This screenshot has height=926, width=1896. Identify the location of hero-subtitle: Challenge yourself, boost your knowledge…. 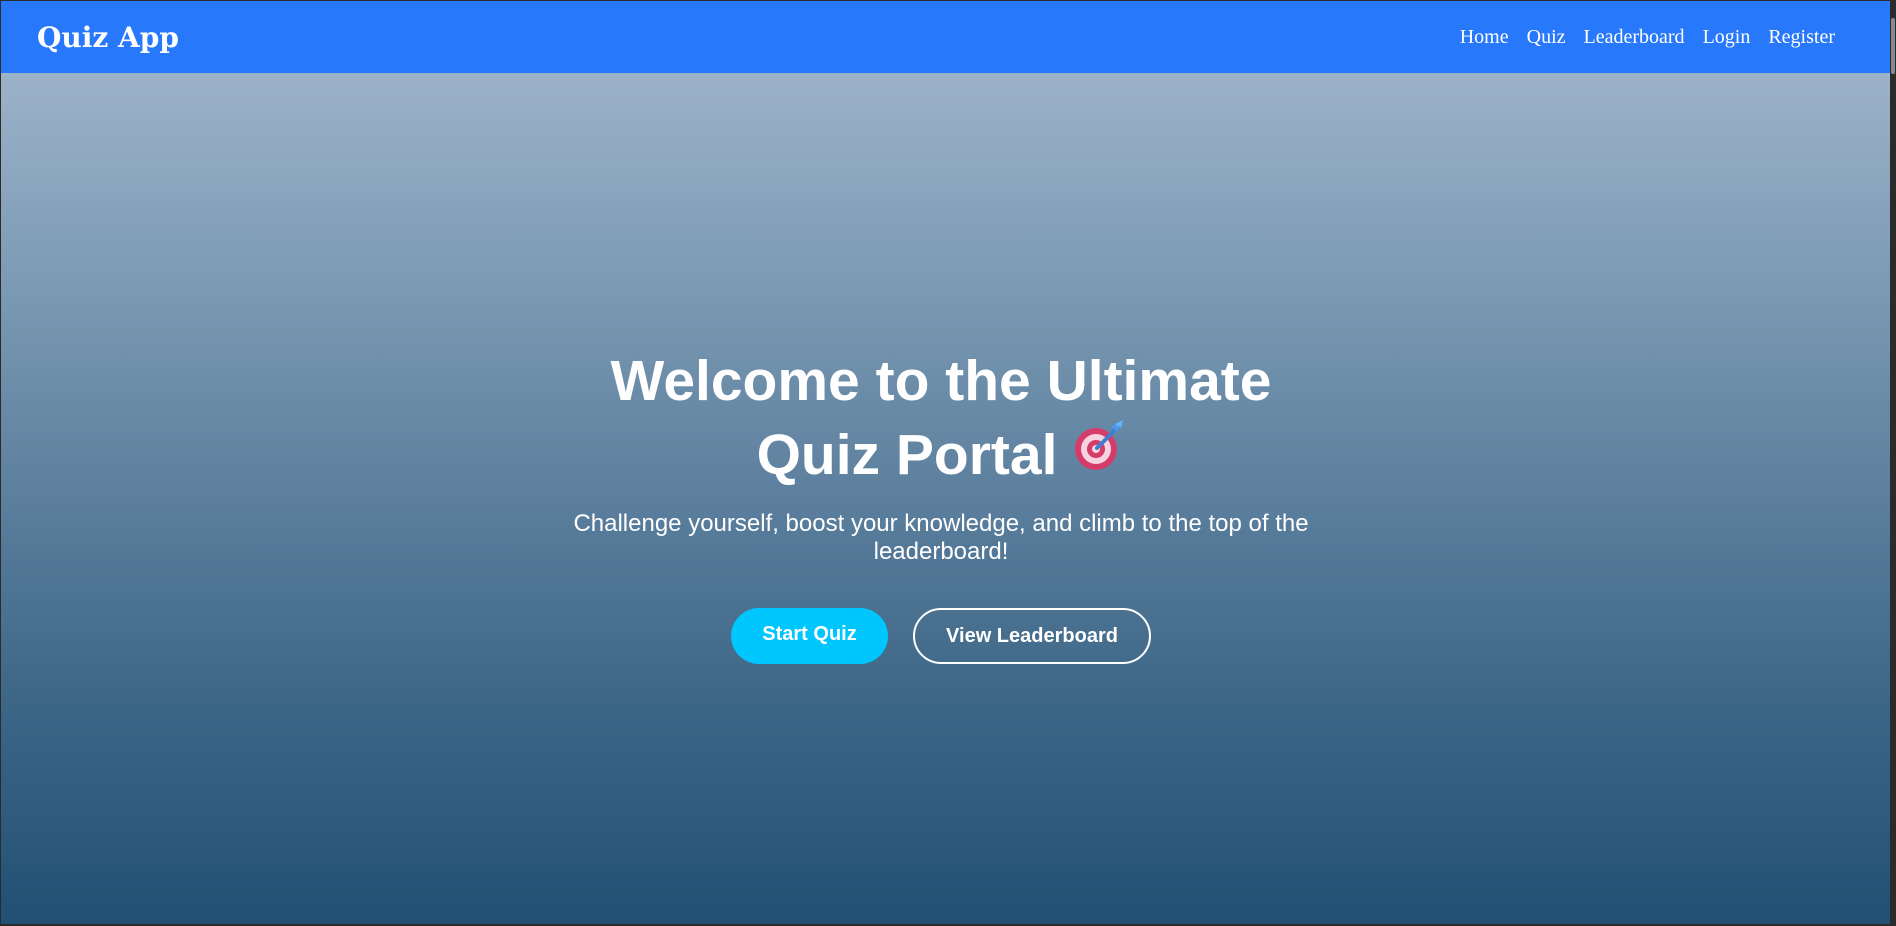
(941, 537).